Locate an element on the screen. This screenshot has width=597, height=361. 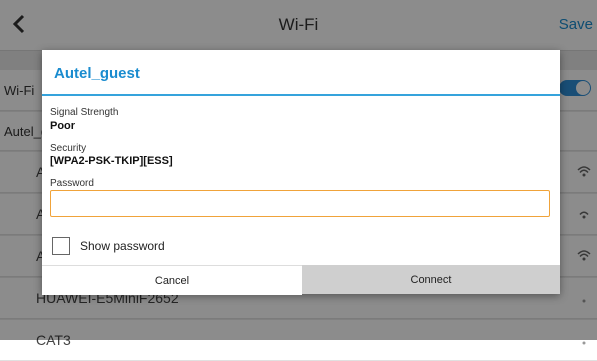
security-value: [WPA2-PSK-TKIP][ESS] is located at coordinates (111, 161).